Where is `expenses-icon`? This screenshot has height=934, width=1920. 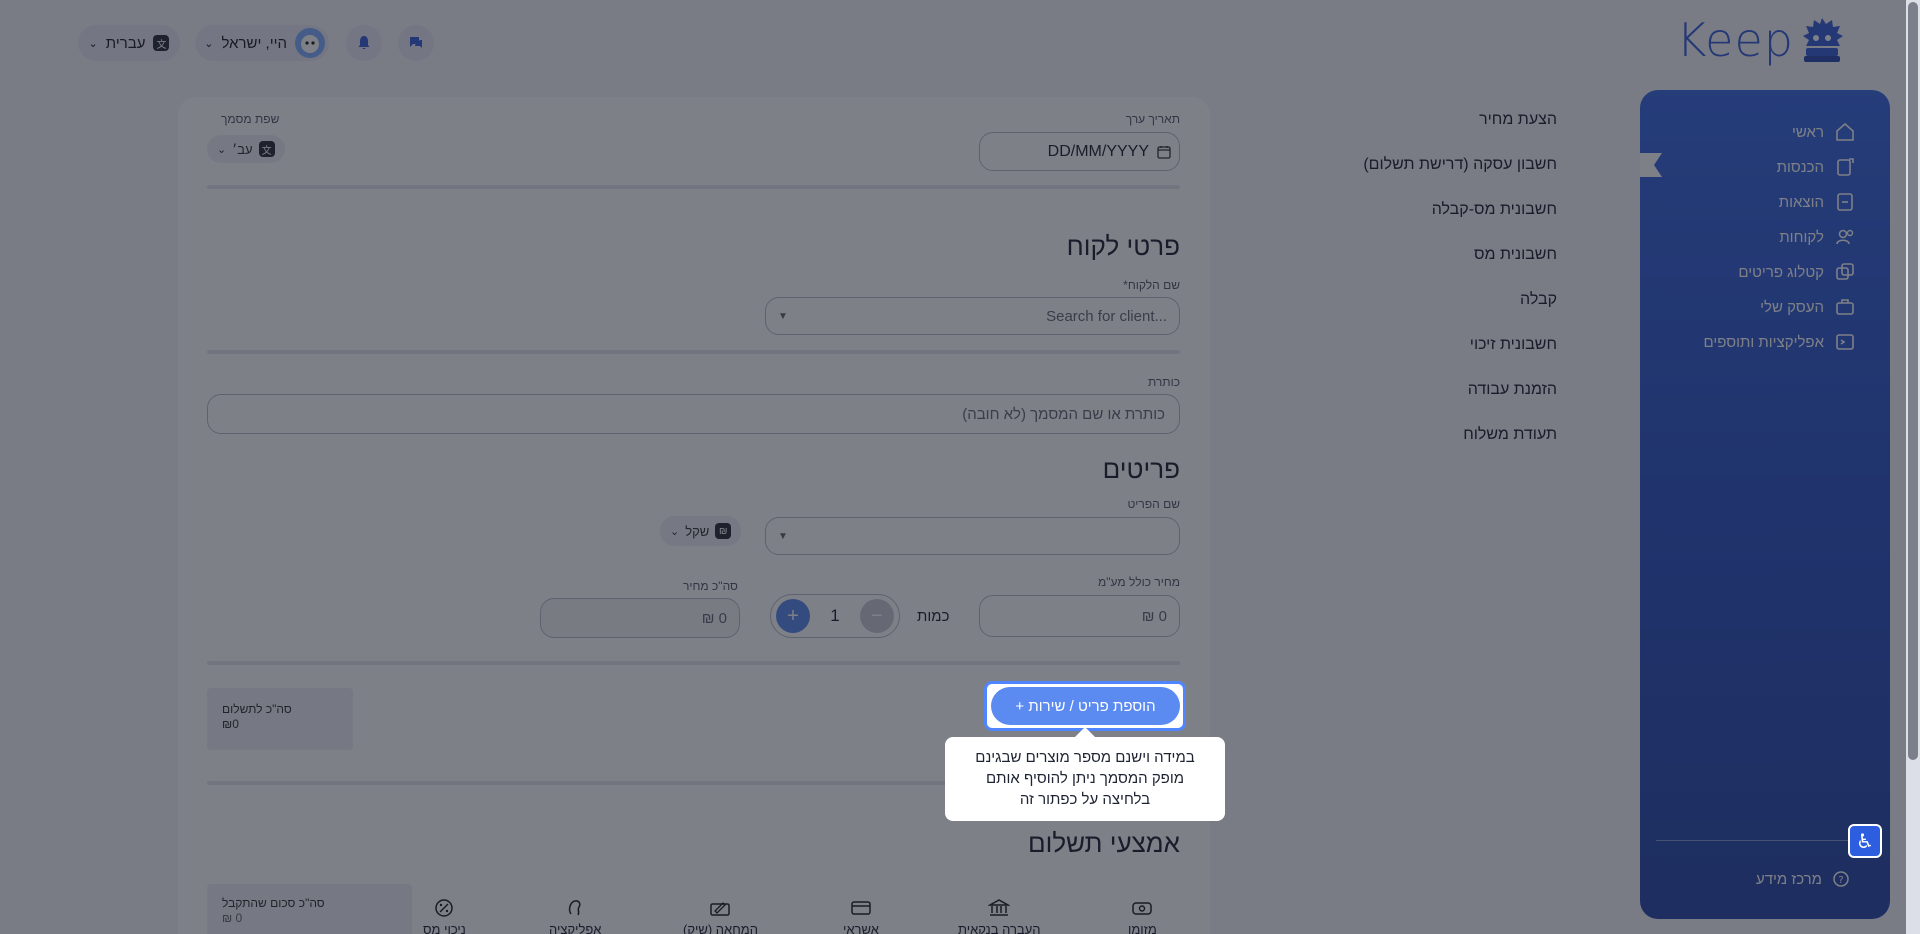
expenses-icon is located at coordinates (1845, 202).